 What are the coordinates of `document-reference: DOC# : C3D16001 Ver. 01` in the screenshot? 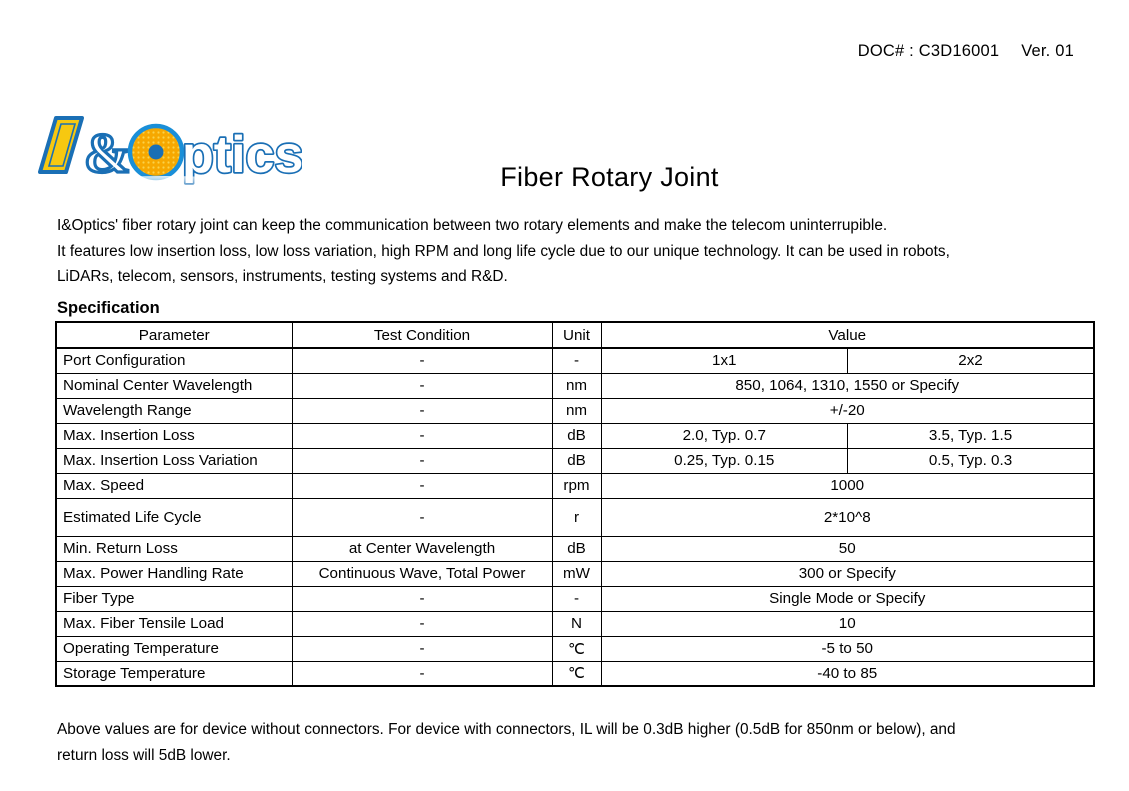 It's located at (966, 51).